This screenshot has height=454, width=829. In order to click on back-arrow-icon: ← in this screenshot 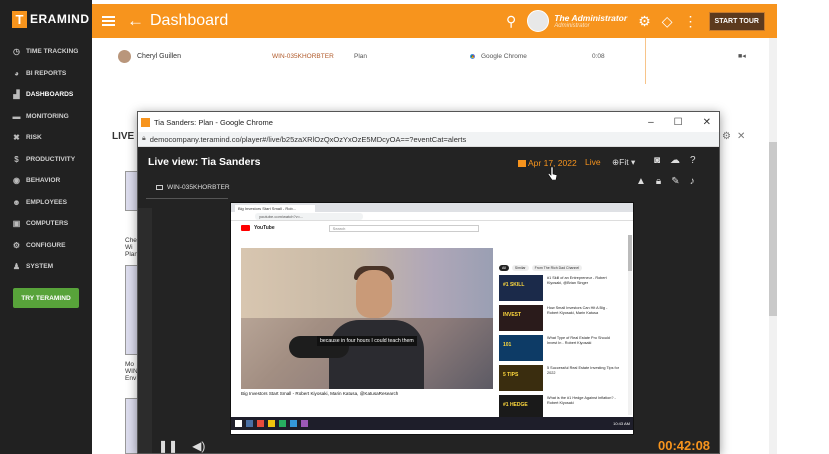, I will do `click(135, 21)`.